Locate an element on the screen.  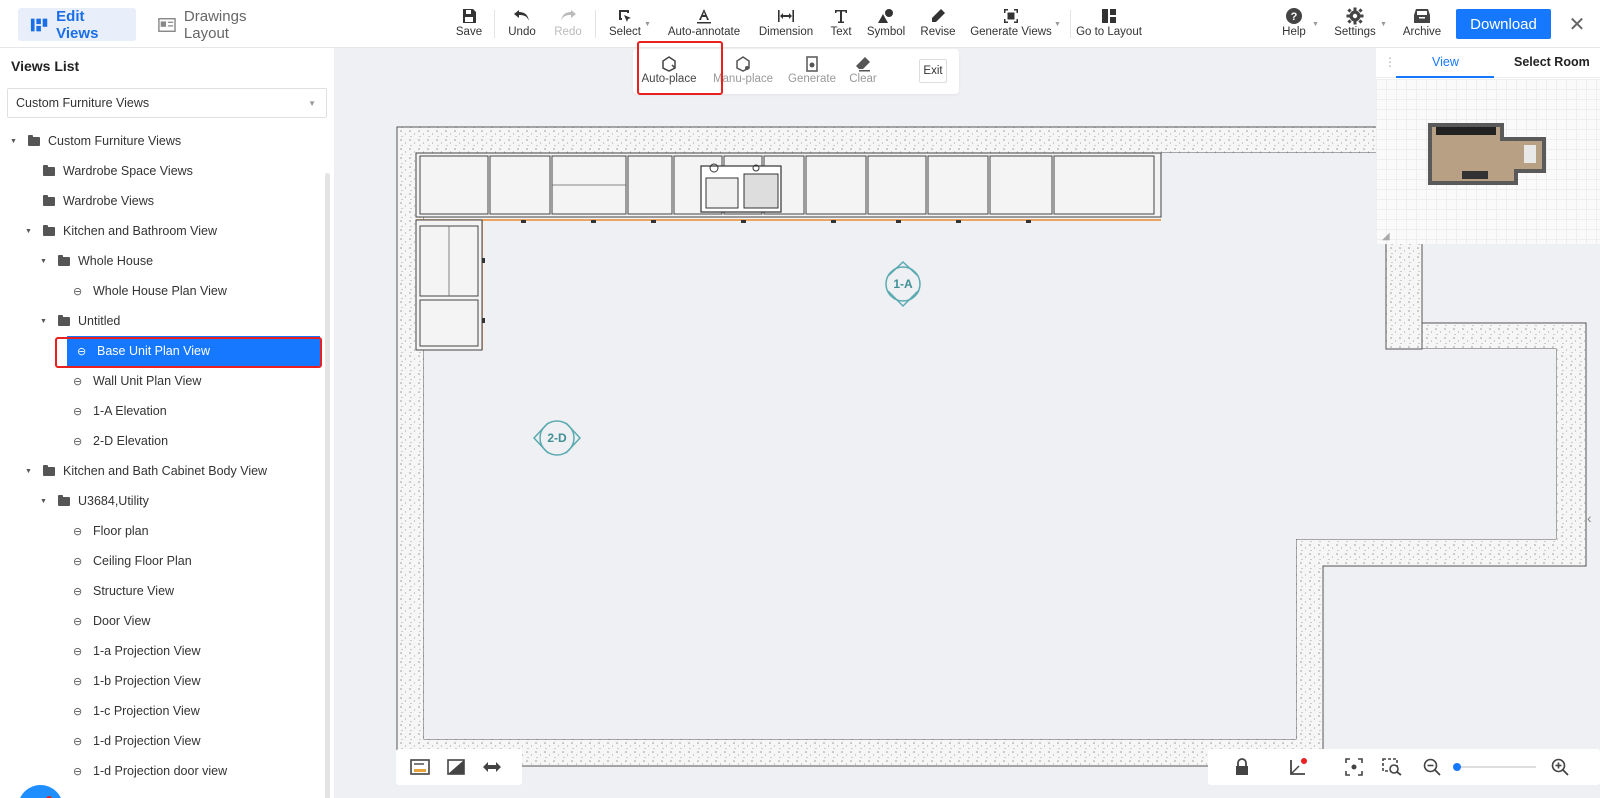
views-list-title: Views List is located at coordinates (45, 66).